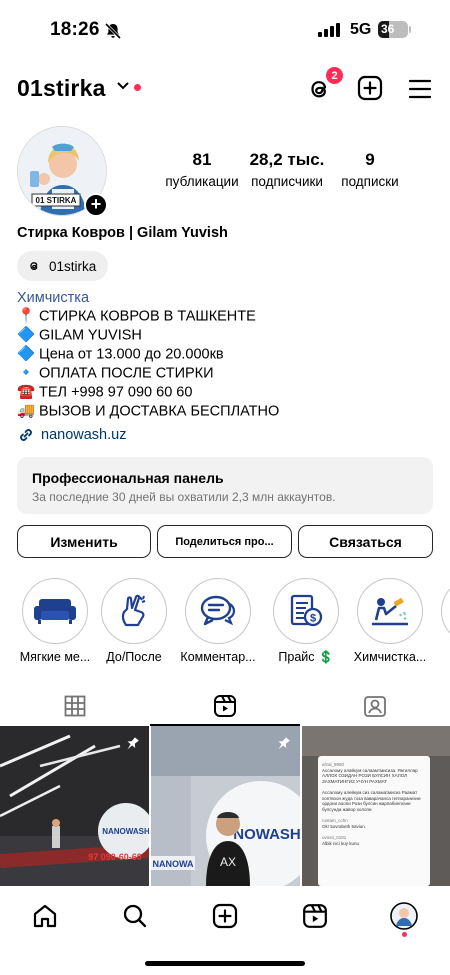 The width and height of the screenshot is (450, 975). I want to click on create-icon, so click(225, 916).